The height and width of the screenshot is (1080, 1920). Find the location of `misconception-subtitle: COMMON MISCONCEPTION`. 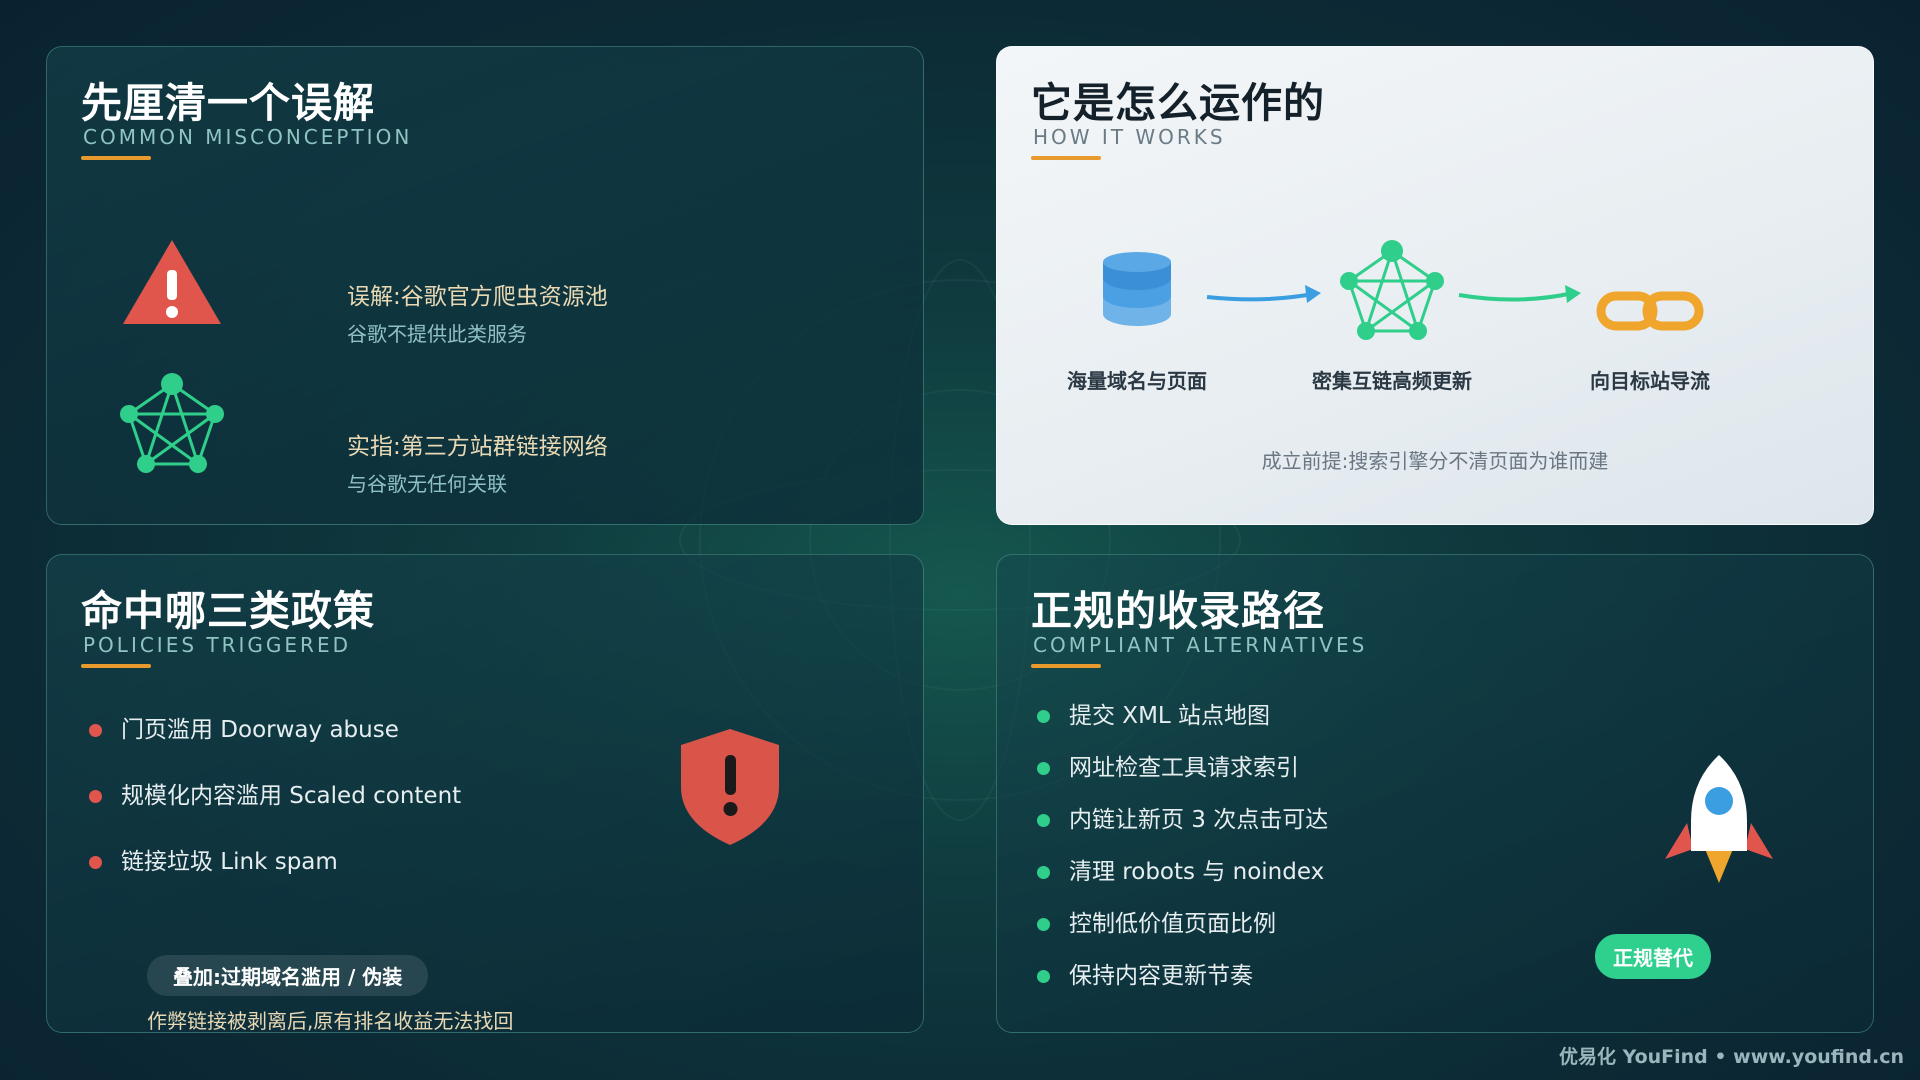

misconception-subtitle: COMMON MISCONCEPTION is located at coordinates (248, 137).